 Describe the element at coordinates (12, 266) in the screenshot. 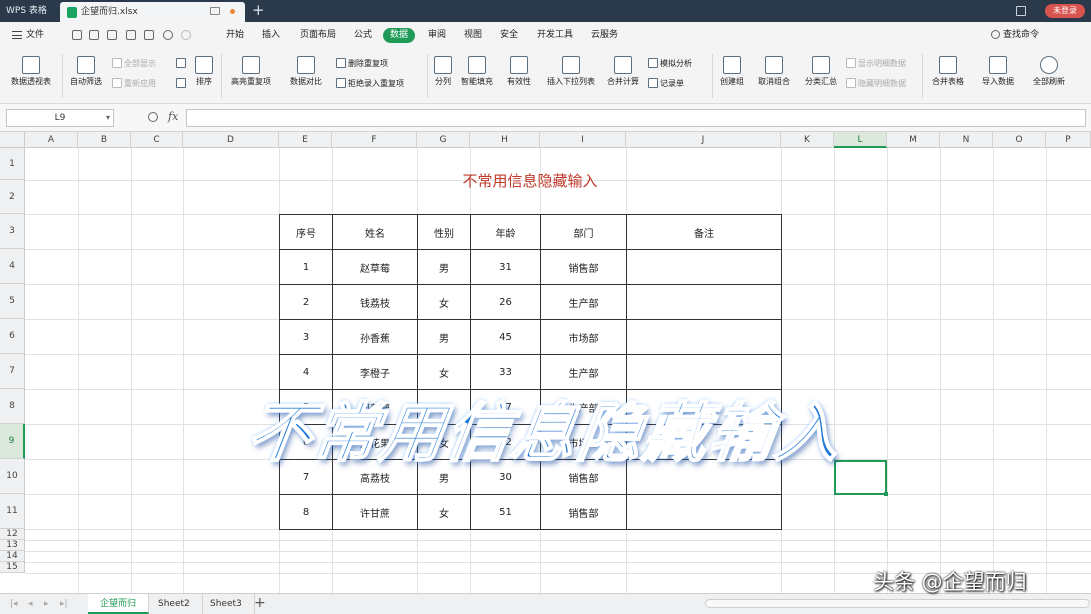

I see `row-header-4: 4` at that location.